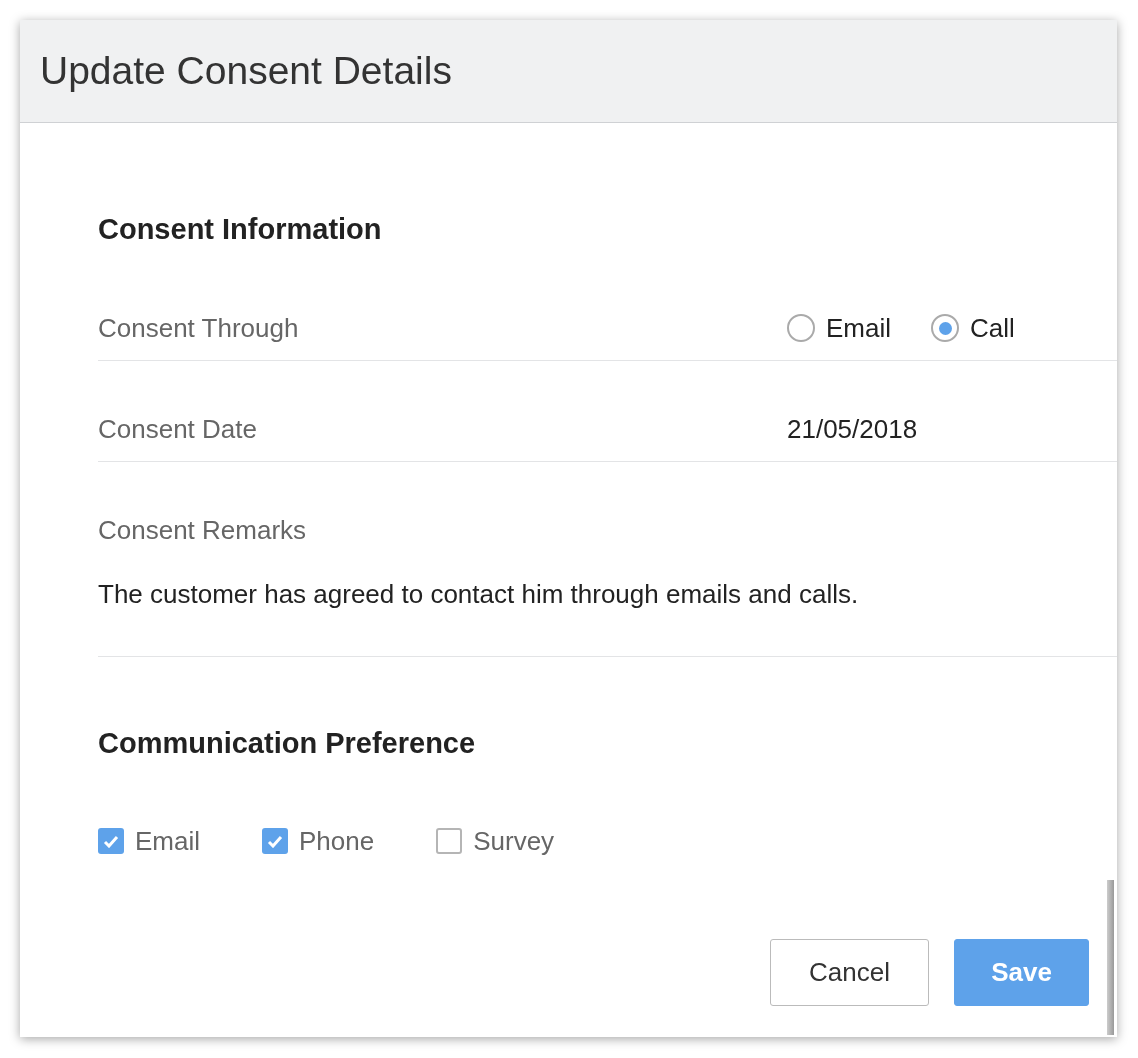  What do you see at coordinates (478, 594) in the screenshot?
I see `field-value: The customer has agreed to contact him through emails and calls.` at bounding box center [478, 594].